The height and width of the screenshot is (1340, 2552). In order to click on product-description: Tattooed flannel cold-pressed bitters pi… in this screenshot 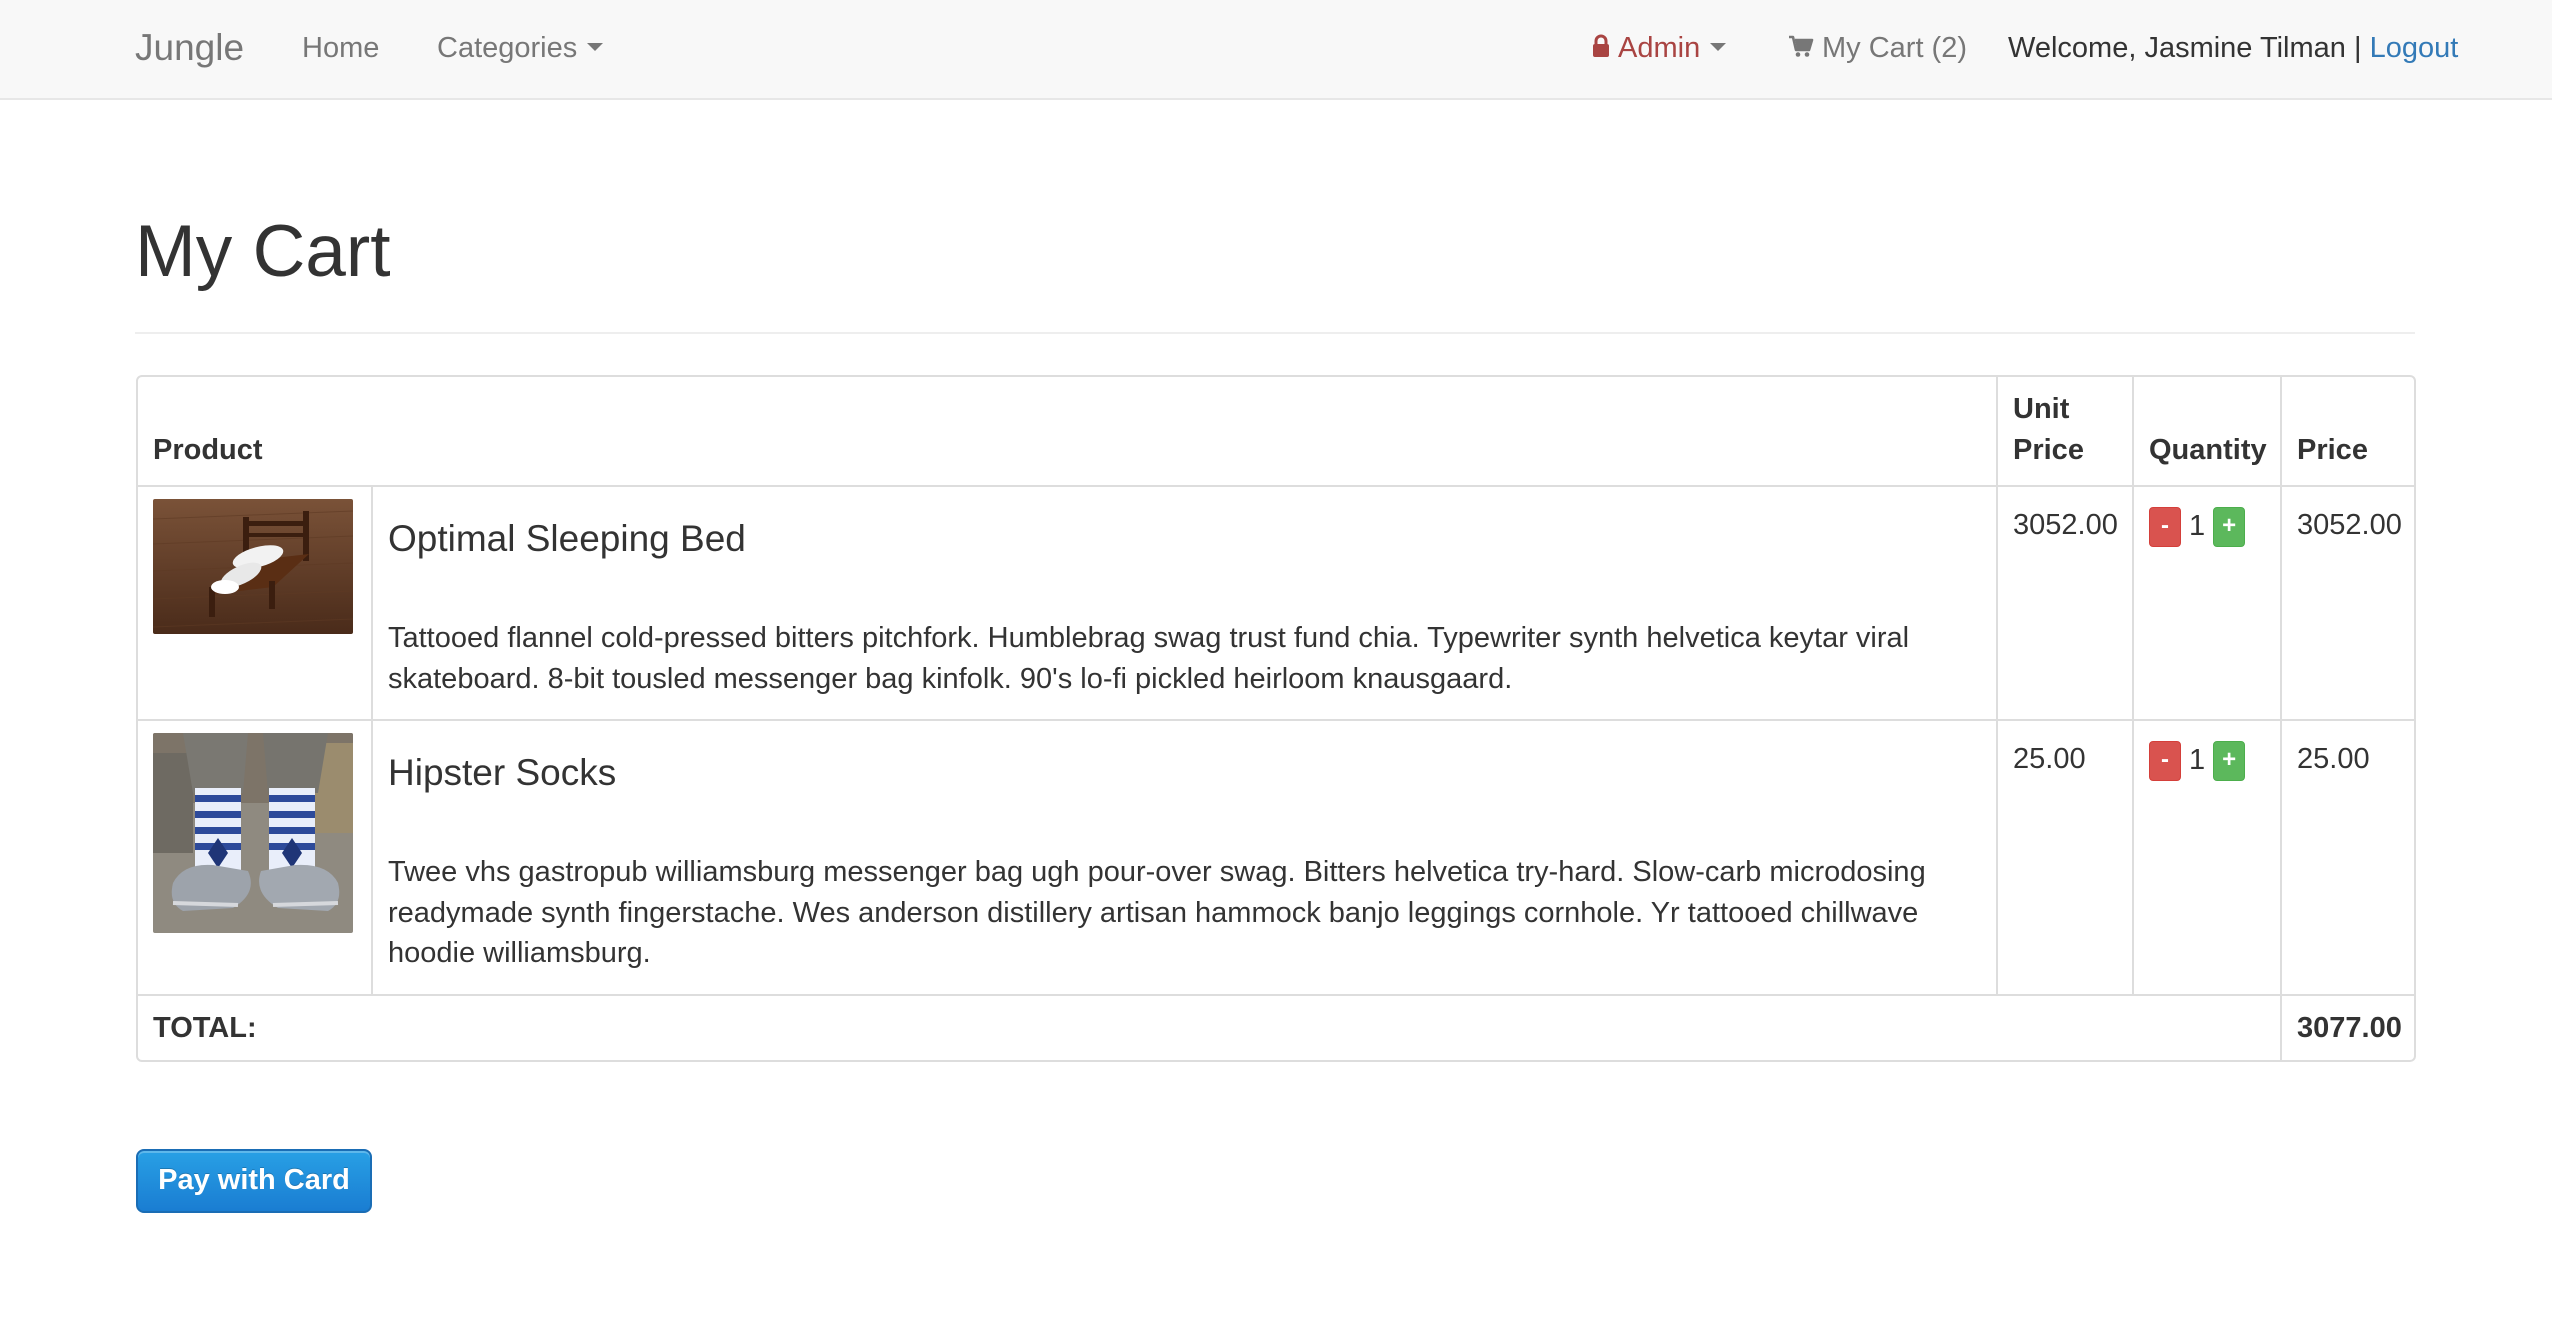, I will do `click(1149, 658)`.